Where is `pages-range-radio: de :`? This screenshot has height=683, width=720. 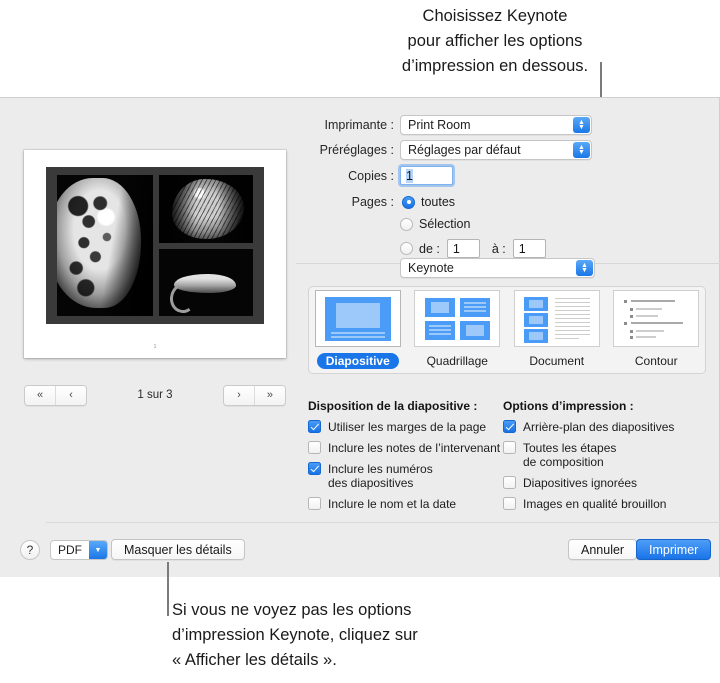 pages-range-radio: de : is located at coordinates (420, 249).